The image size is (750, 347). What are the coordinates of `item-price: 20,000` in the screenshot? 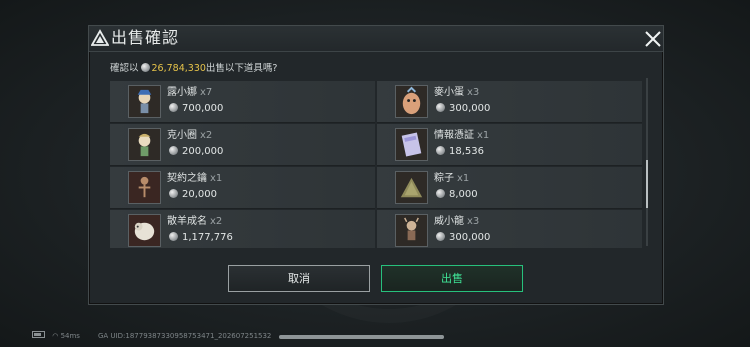 It's located at (192, 195).